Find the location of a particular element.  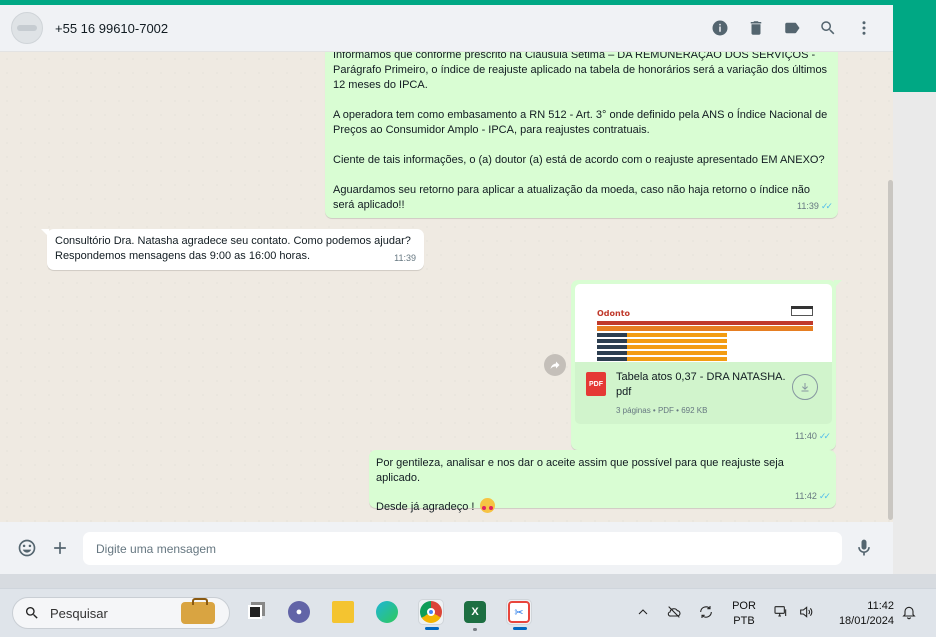

chevron-up-icon is located at coordinates (643, 612).